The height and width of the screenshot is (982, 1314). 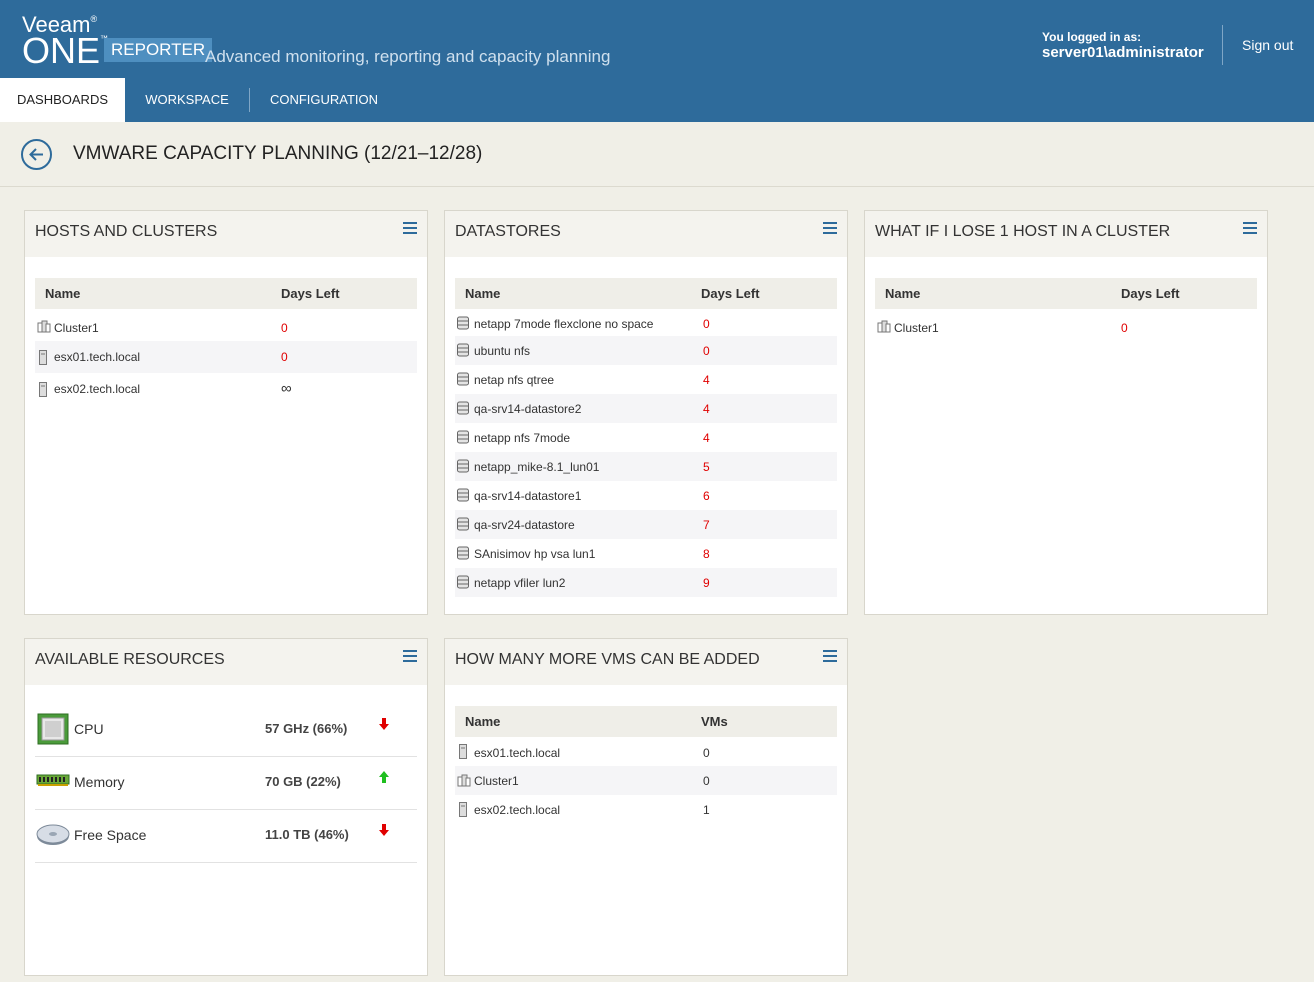 What do you see at coordinates (1267, 45) in the screenshot?
I see `sign-out-link: Sign out` at bounding box center [1267, 45].